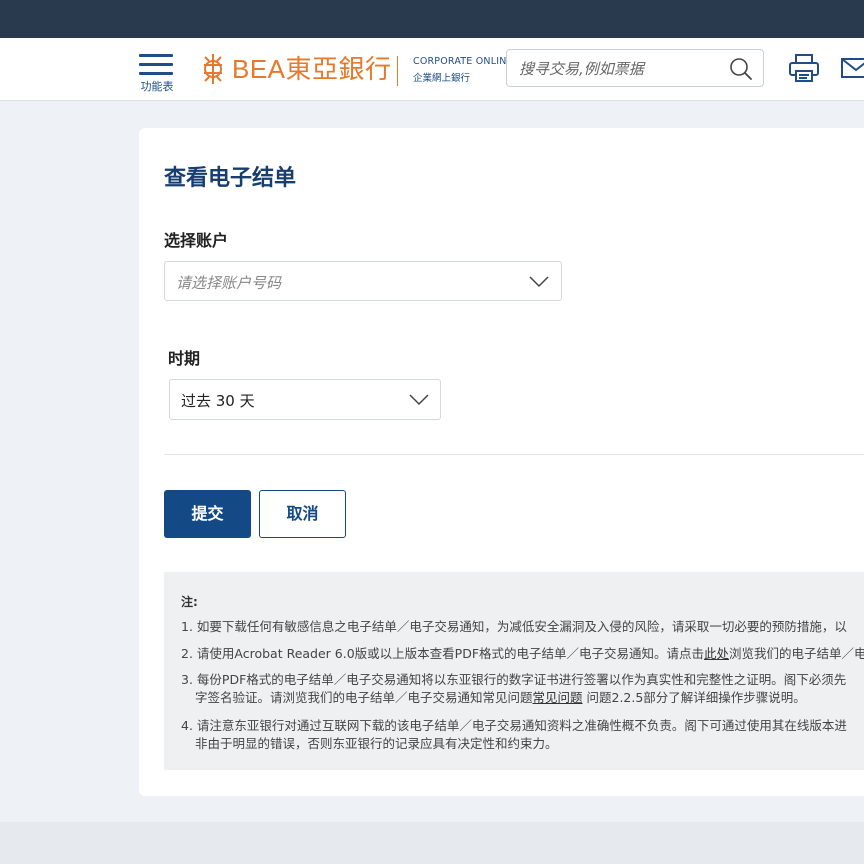  What do you see at coordinates (363, 281) in the screenshot?
I see `account-select: 请选择账户号码` at bounding box center [363, 281].